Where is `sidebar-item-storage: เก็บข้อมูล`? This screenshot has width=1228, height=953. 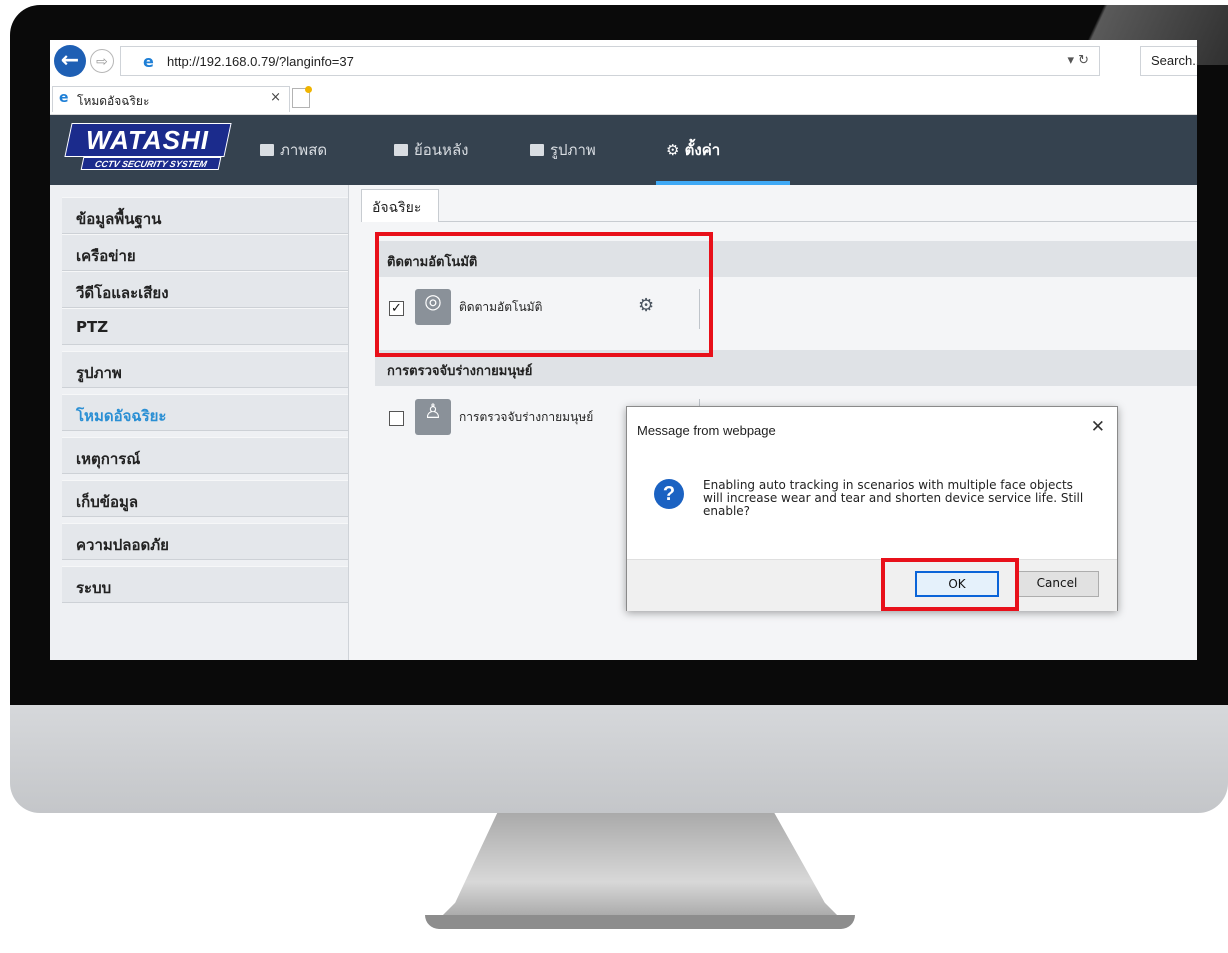 sidebar-item-storage: เก็บข้อมูล is located at coordinates (205, 498).